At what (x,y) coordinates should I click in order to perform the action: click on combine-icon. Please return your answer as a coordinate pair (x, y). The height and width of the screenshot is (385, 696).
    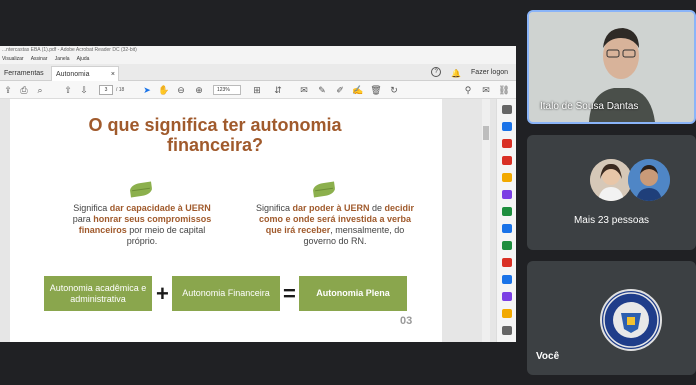
    Looking at the image, I should click on (507, 194).